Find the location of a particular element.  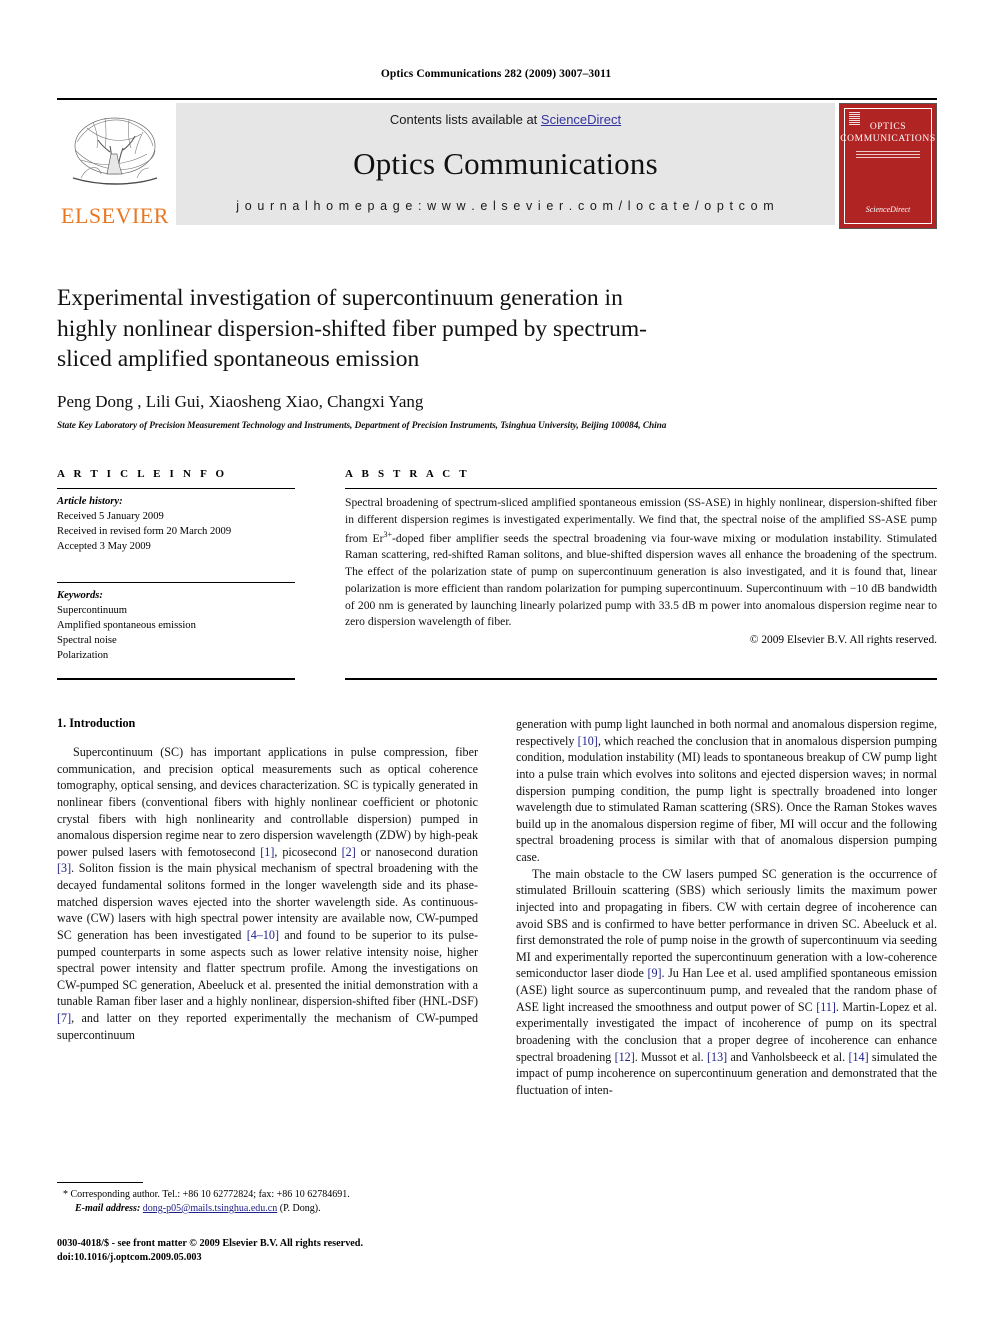

text-run: . Mussot et al. is located at coordinates (670, 1056).